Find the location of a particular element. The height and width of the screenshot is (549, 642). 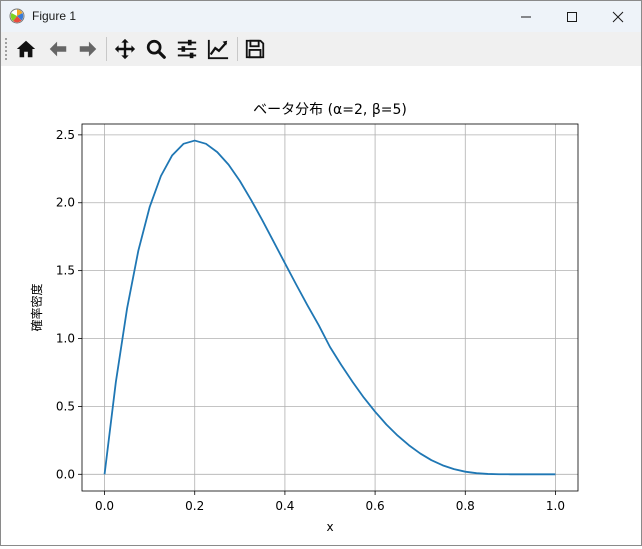

title-bar: Figure 1 is located at coordinates (321, 16).